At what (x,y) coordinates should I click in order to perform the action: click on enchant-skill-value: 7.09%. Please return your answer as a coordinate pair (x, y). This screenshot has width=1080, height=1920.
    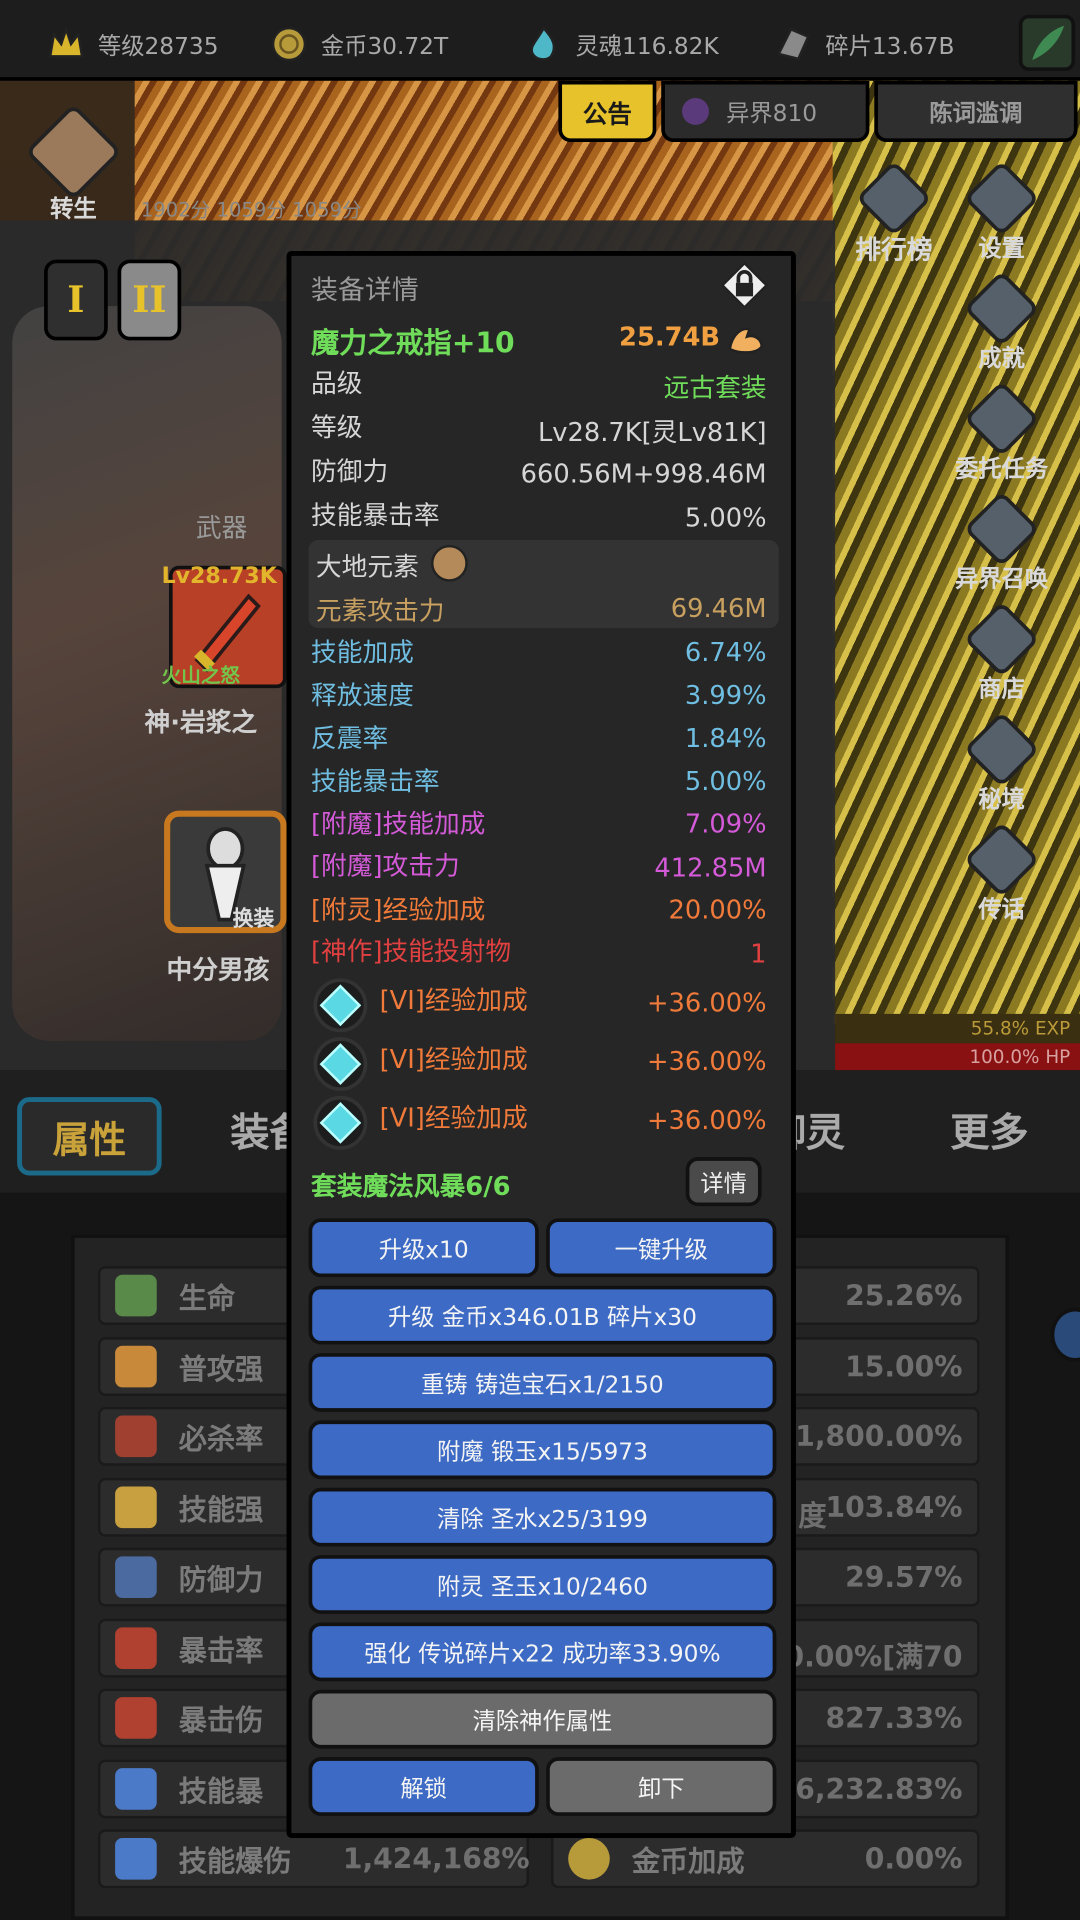
    Looking at the image, I should click on (725, 824).